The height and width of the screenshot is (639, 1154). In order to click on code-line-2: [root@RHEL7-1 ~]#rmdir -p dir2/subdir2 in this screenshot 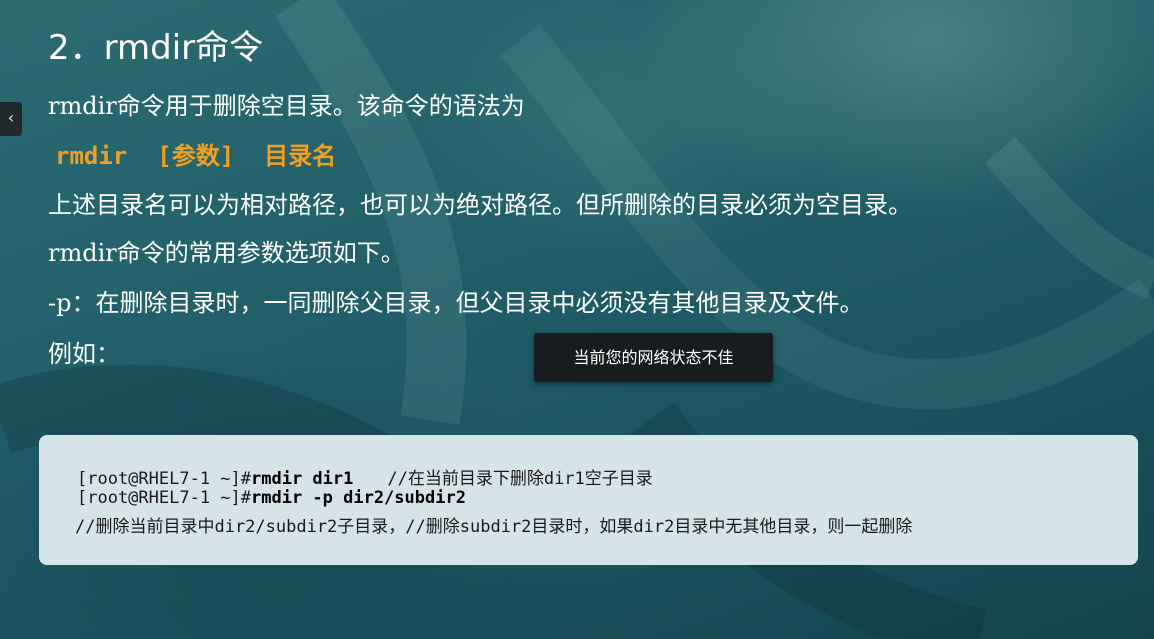, I will do `click(271, 498)`.